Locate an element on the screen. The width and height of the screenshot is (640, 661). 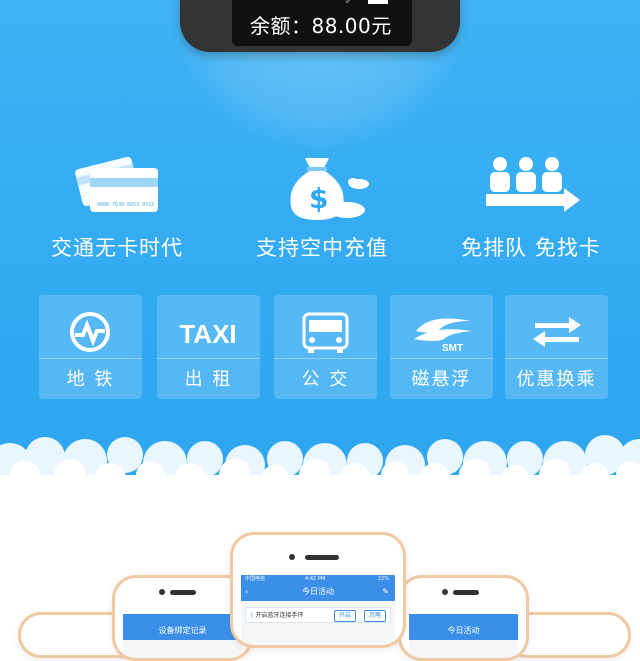
taxi-icon-text: TAXI is located at coordinates (207, 334).